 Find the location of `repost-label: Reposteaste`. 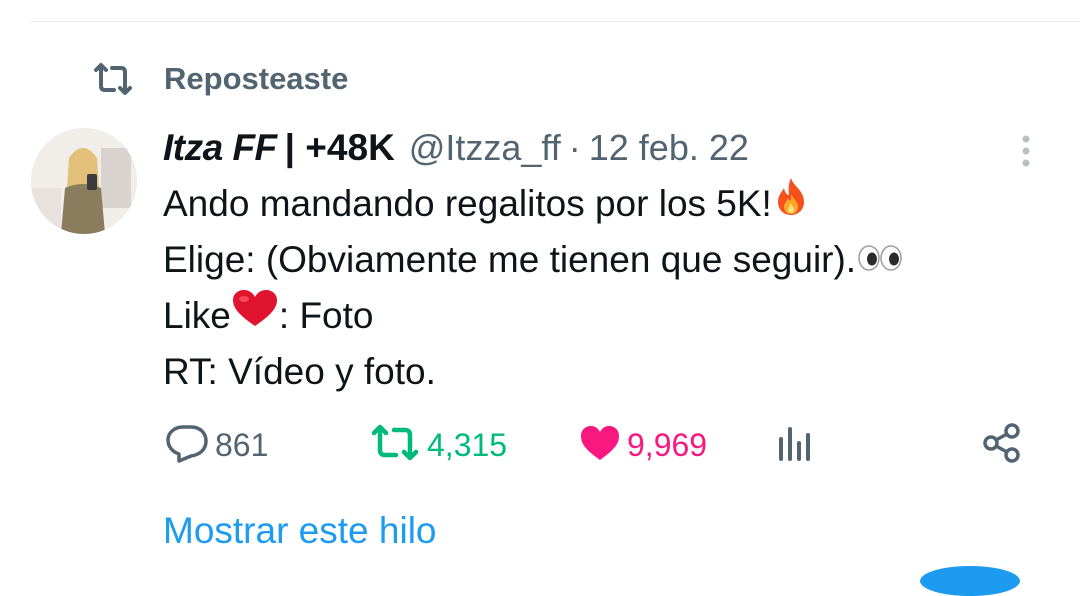

repost-label: Reposteaste is located at coordinates (256, 78).